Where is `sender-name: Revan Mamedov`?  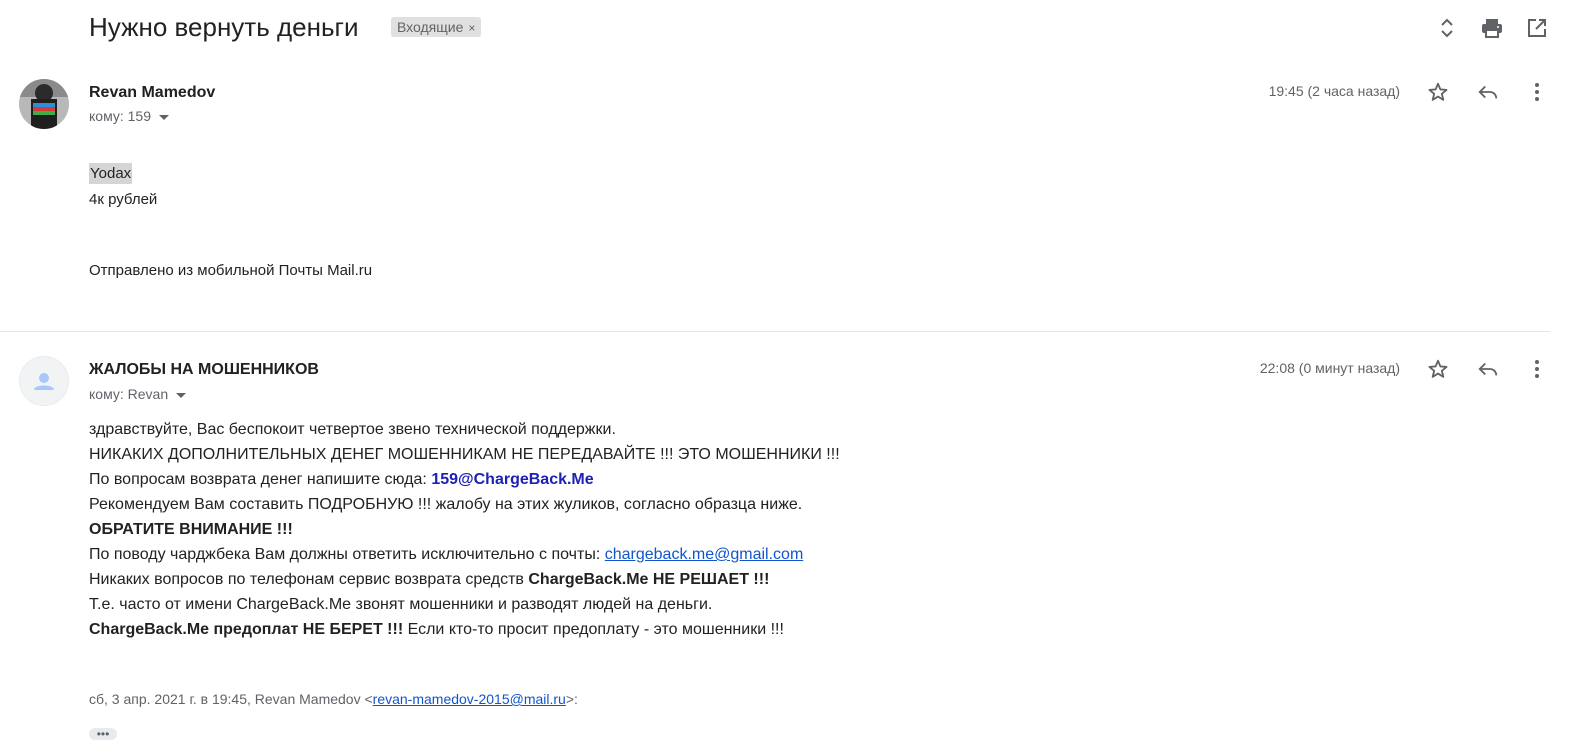 sender-name: Revan Mamedov is located at coordinates (152, 92).